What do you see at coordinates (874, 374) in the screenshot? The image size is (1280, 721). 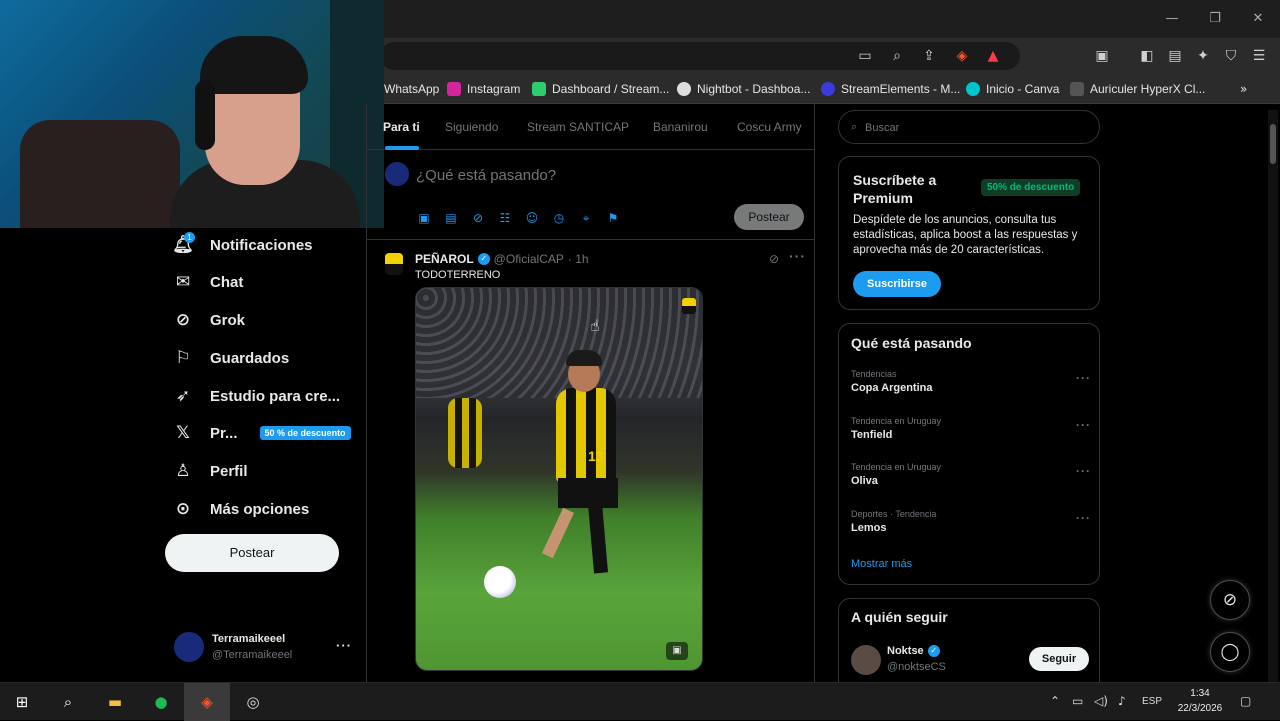 I see `trend-context: Tendencias` at bounding box center [874, 374].